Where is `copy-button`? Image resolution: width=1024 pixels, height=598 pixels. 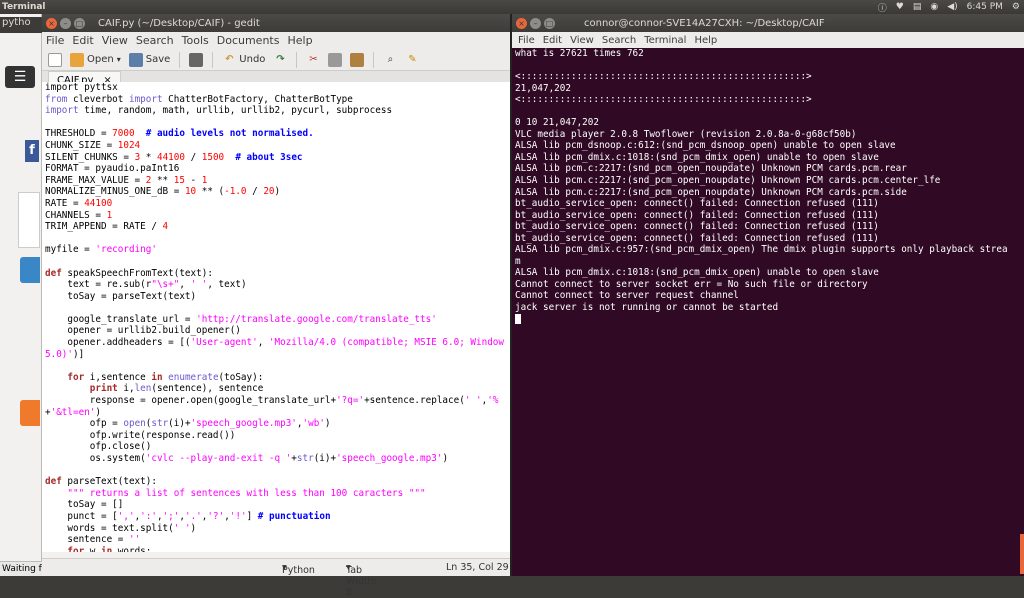
copy-button is located at coordinates (335, 59).